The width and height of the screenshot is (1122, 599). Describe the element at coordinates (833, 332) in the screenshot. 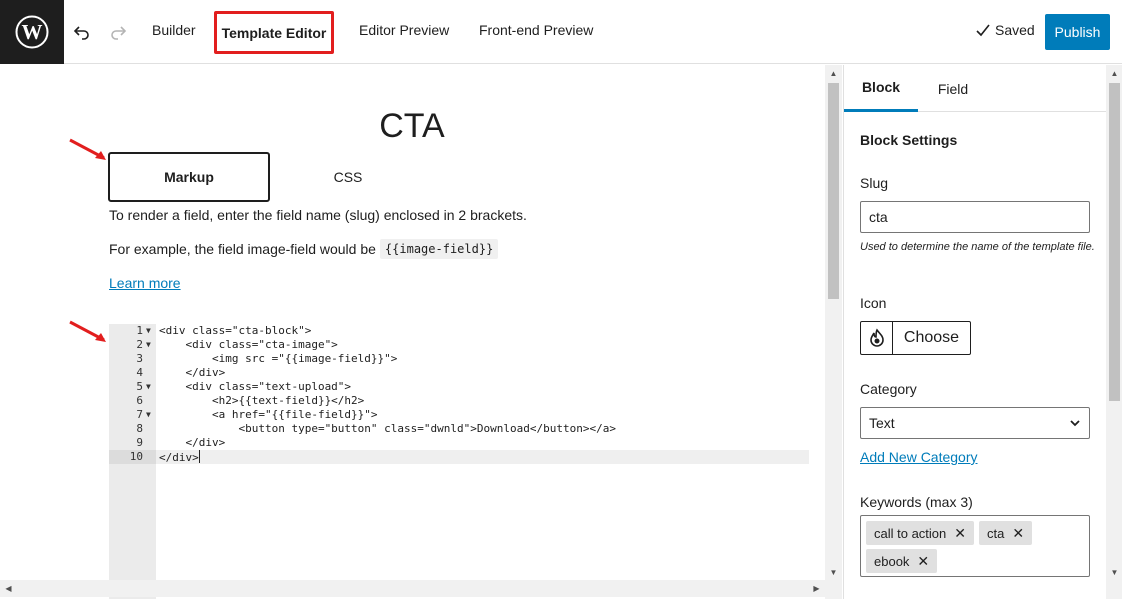

I see `editor-vertical-scrollbar: ▲ ▼` at that location.